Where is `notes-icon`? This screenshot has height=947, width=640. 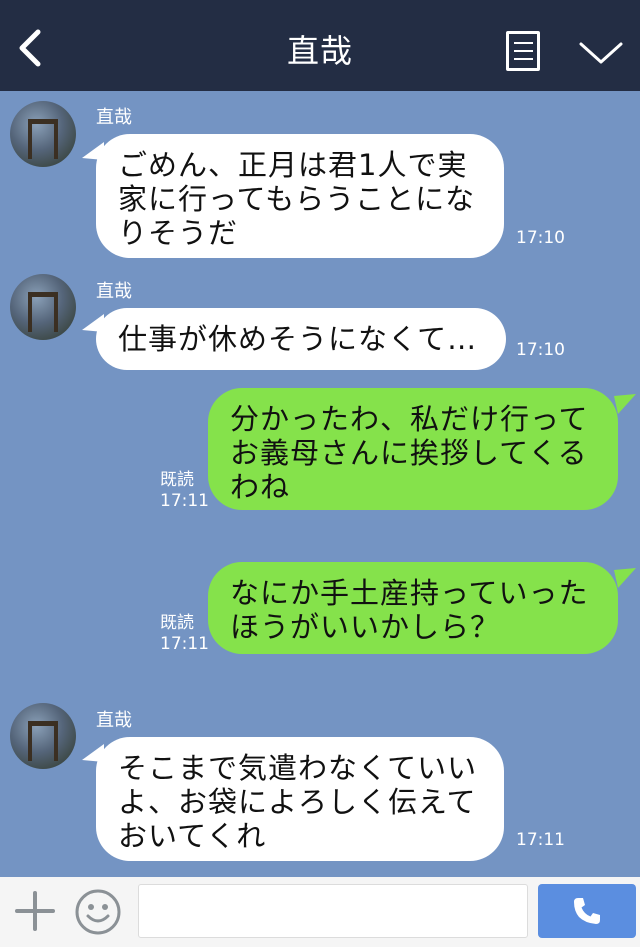
notes-icon is located at coordinates (523, 51).